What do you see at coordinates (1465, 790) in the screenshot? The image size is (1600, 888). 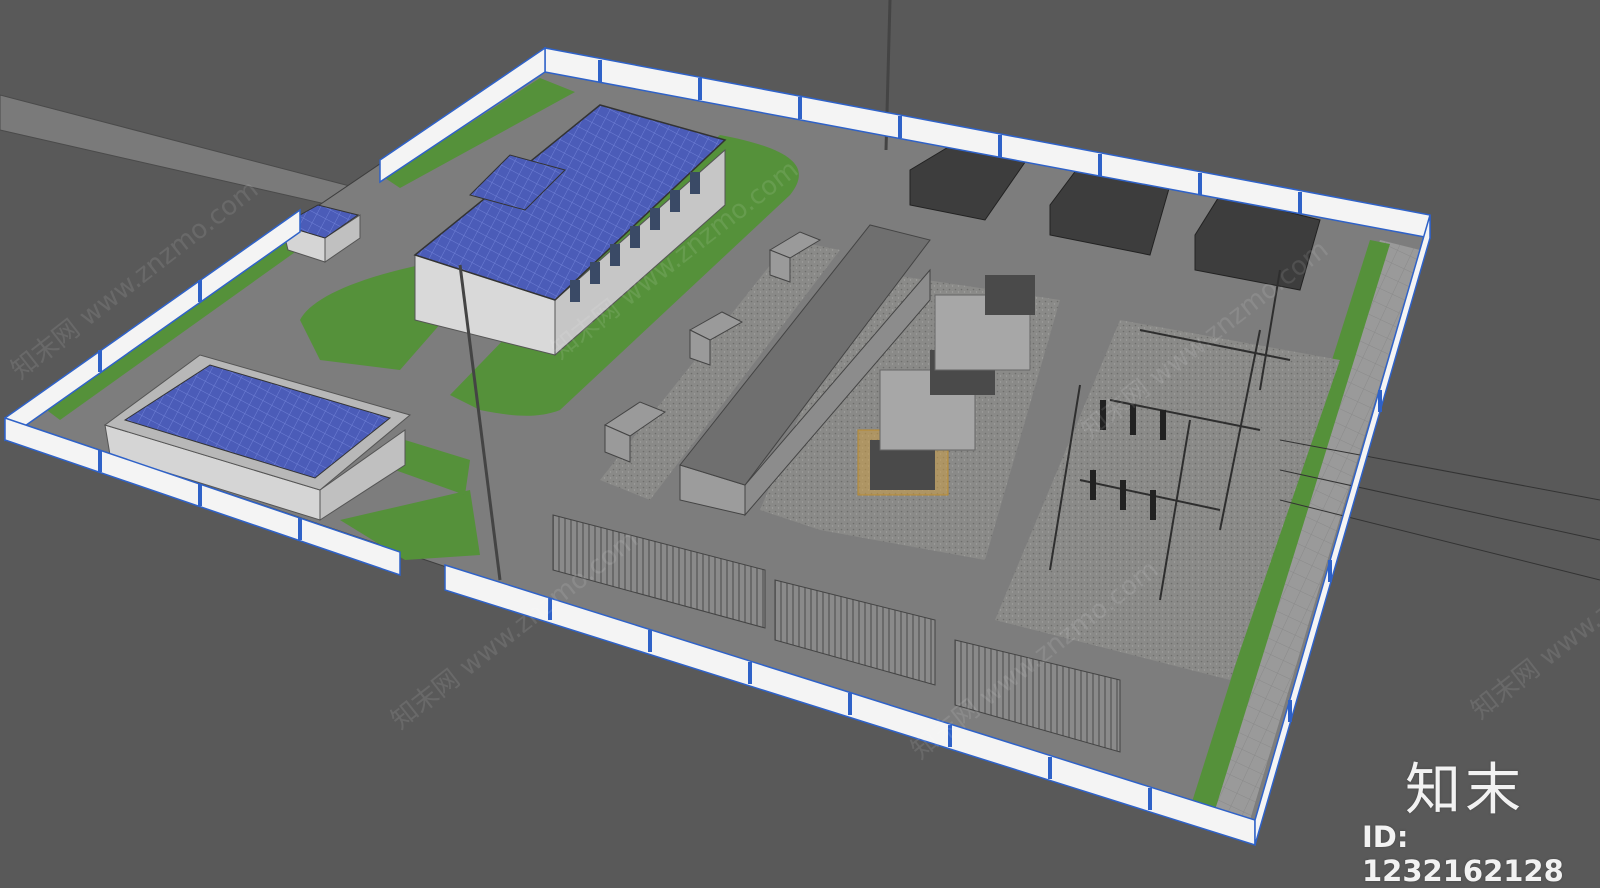 I see `watermark-logo: 知末` at bounding box center [1465, 790].